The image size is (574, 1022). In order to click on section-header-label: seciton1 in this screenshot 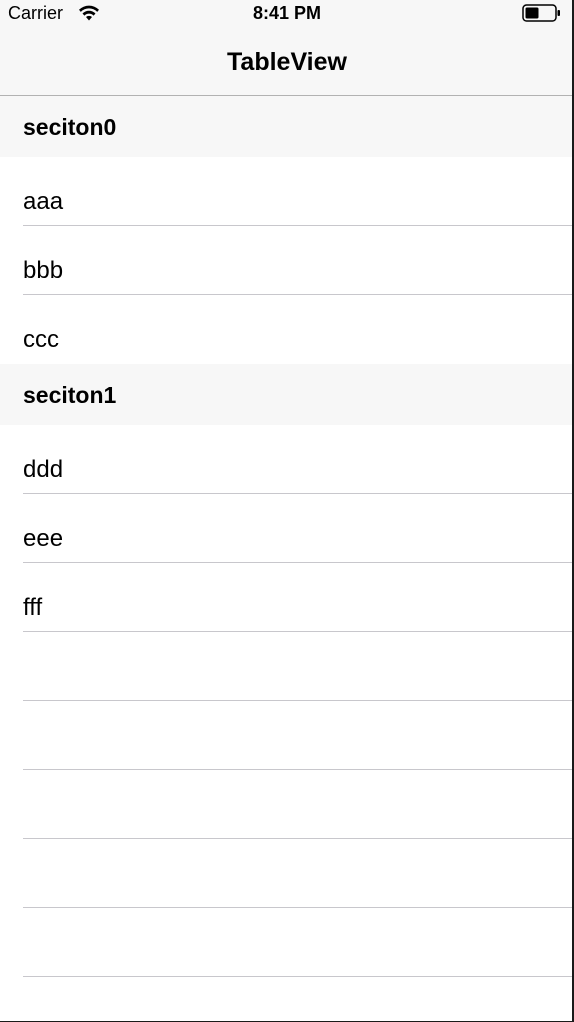, I will do `click(70, 395)`.